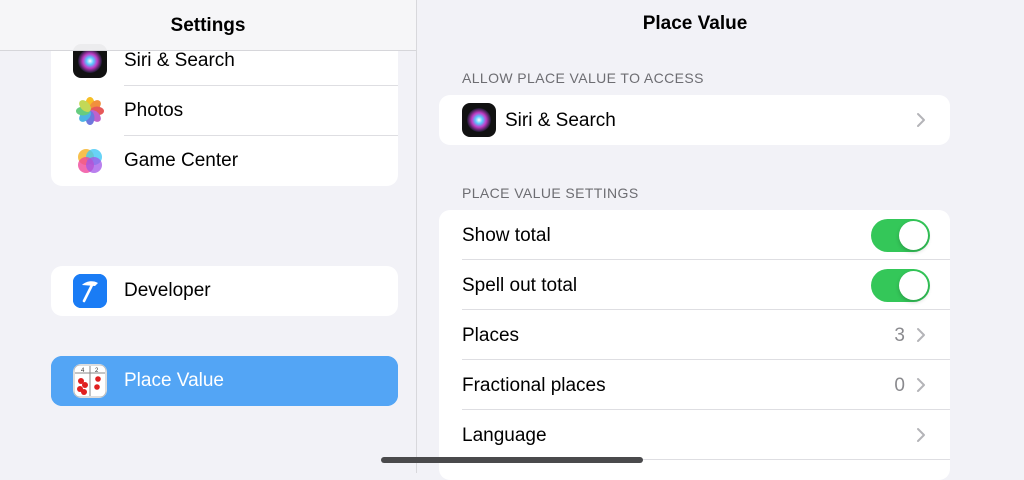 This screenshot has height=480, width=1024. I want to click on sidebar-header: Settings, so click(208, 25).